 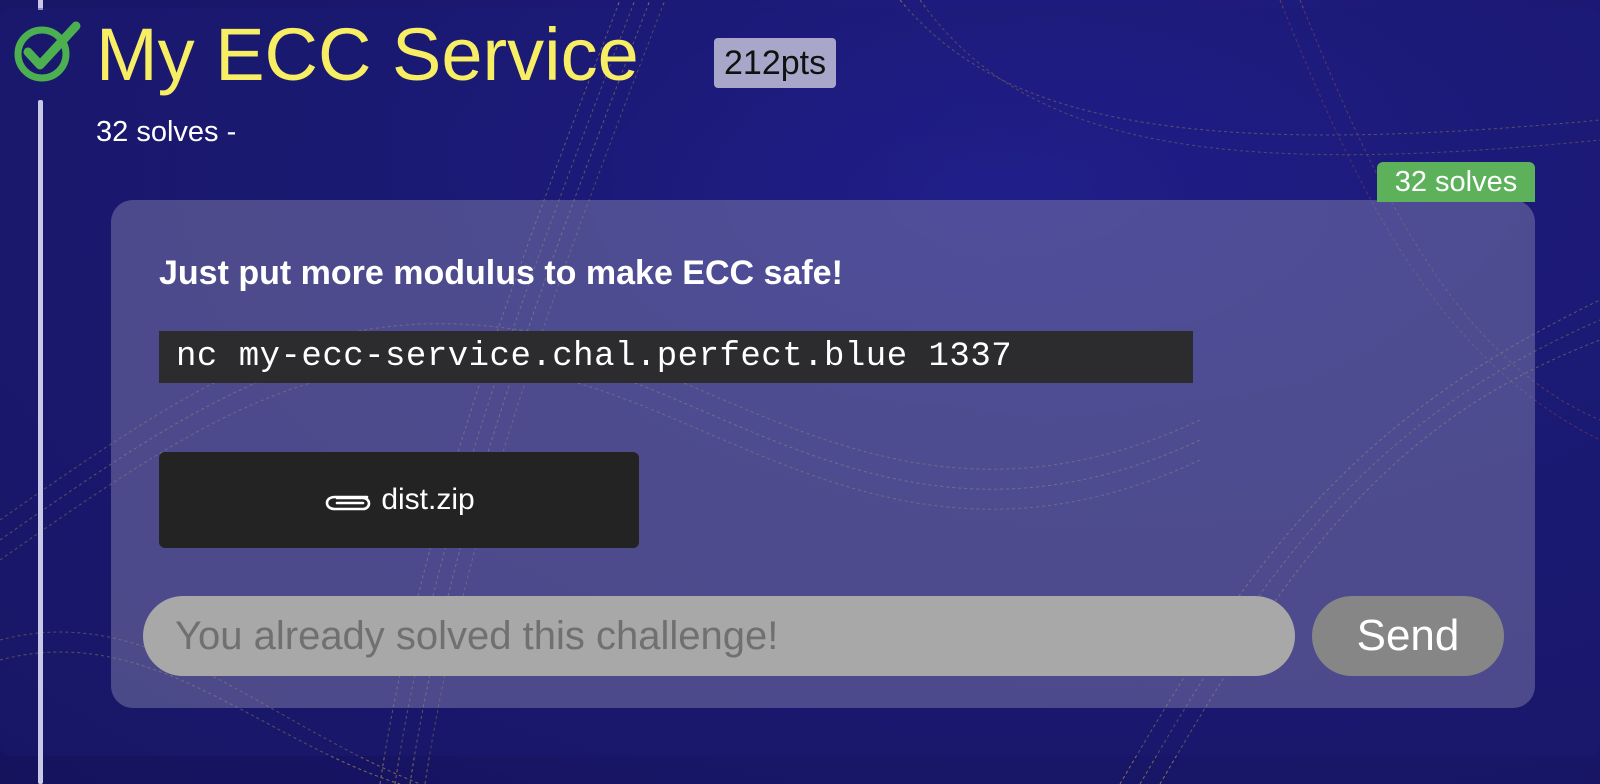 What do you see at coordinates (719, 636) in the screenshot?
I see `flag-input` at bounding box center [719, 636].